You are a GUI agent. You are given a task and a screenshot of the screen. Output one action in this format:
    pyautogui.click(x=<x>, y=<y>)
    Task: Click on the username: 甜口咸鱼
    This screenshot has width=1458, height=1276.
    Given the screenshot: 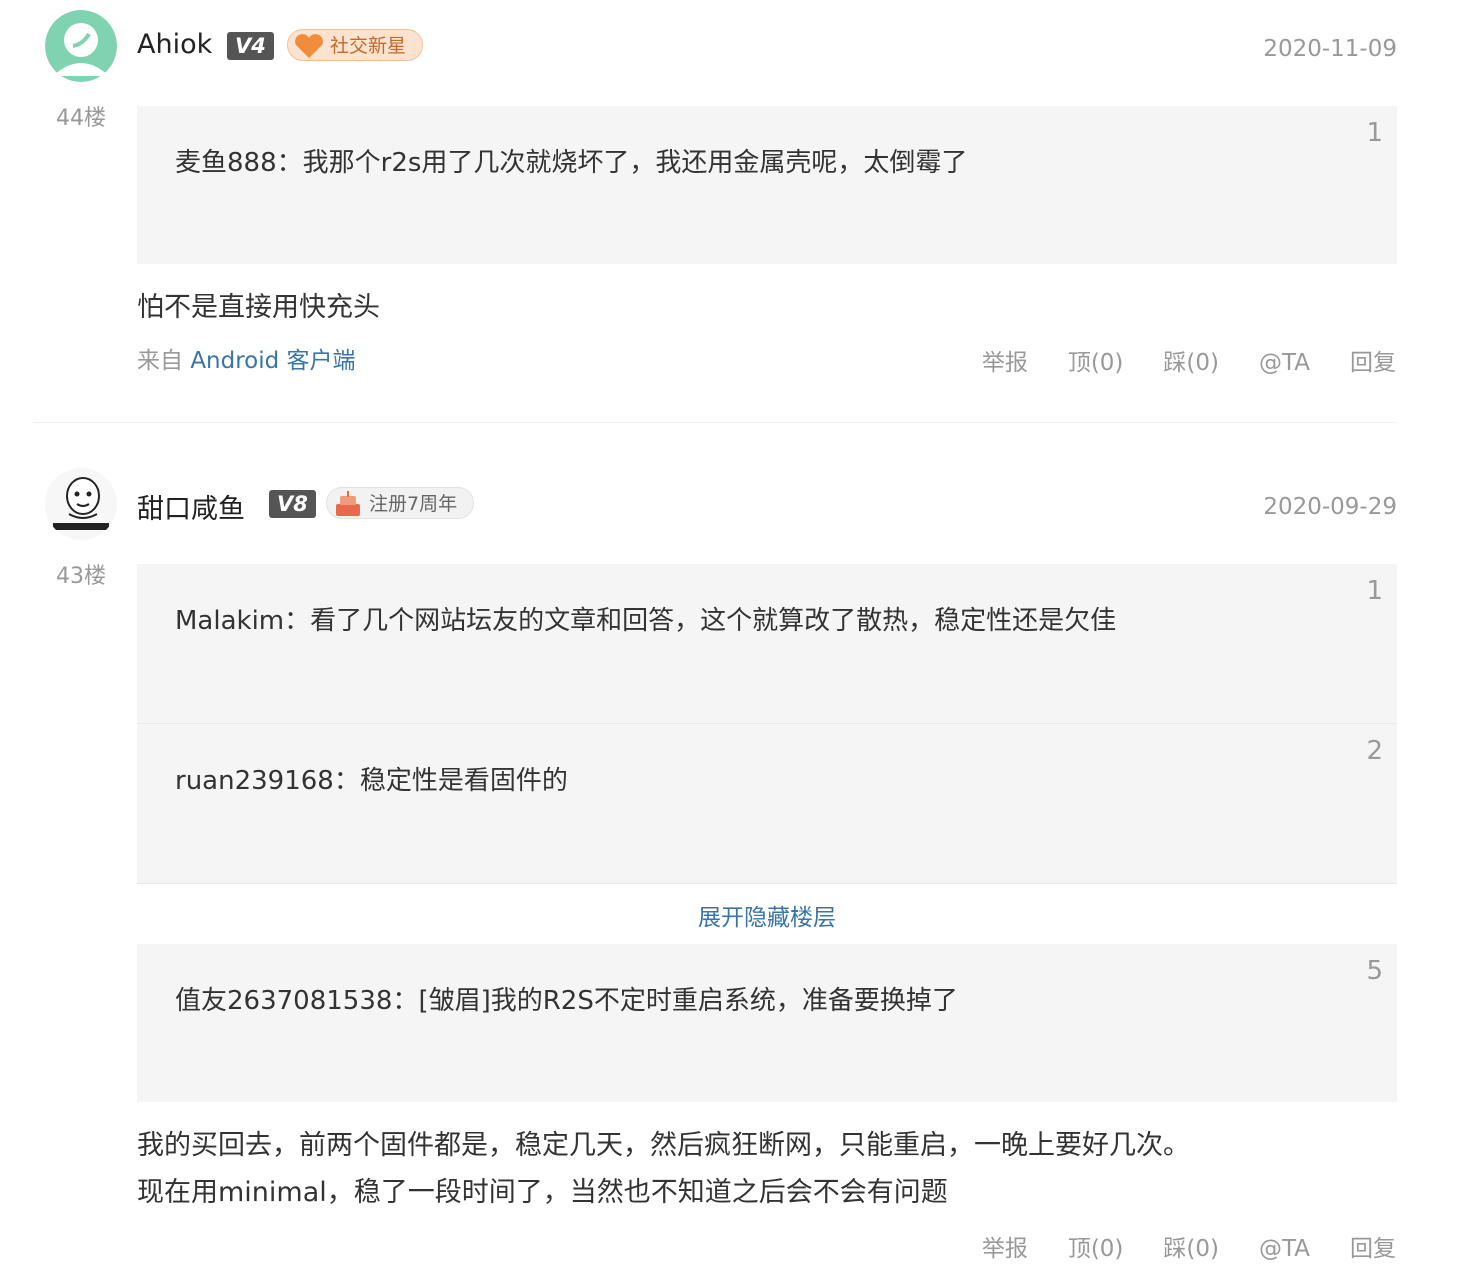 What is the action you would take?
    pyautogui.click(x=191, y=506)
    